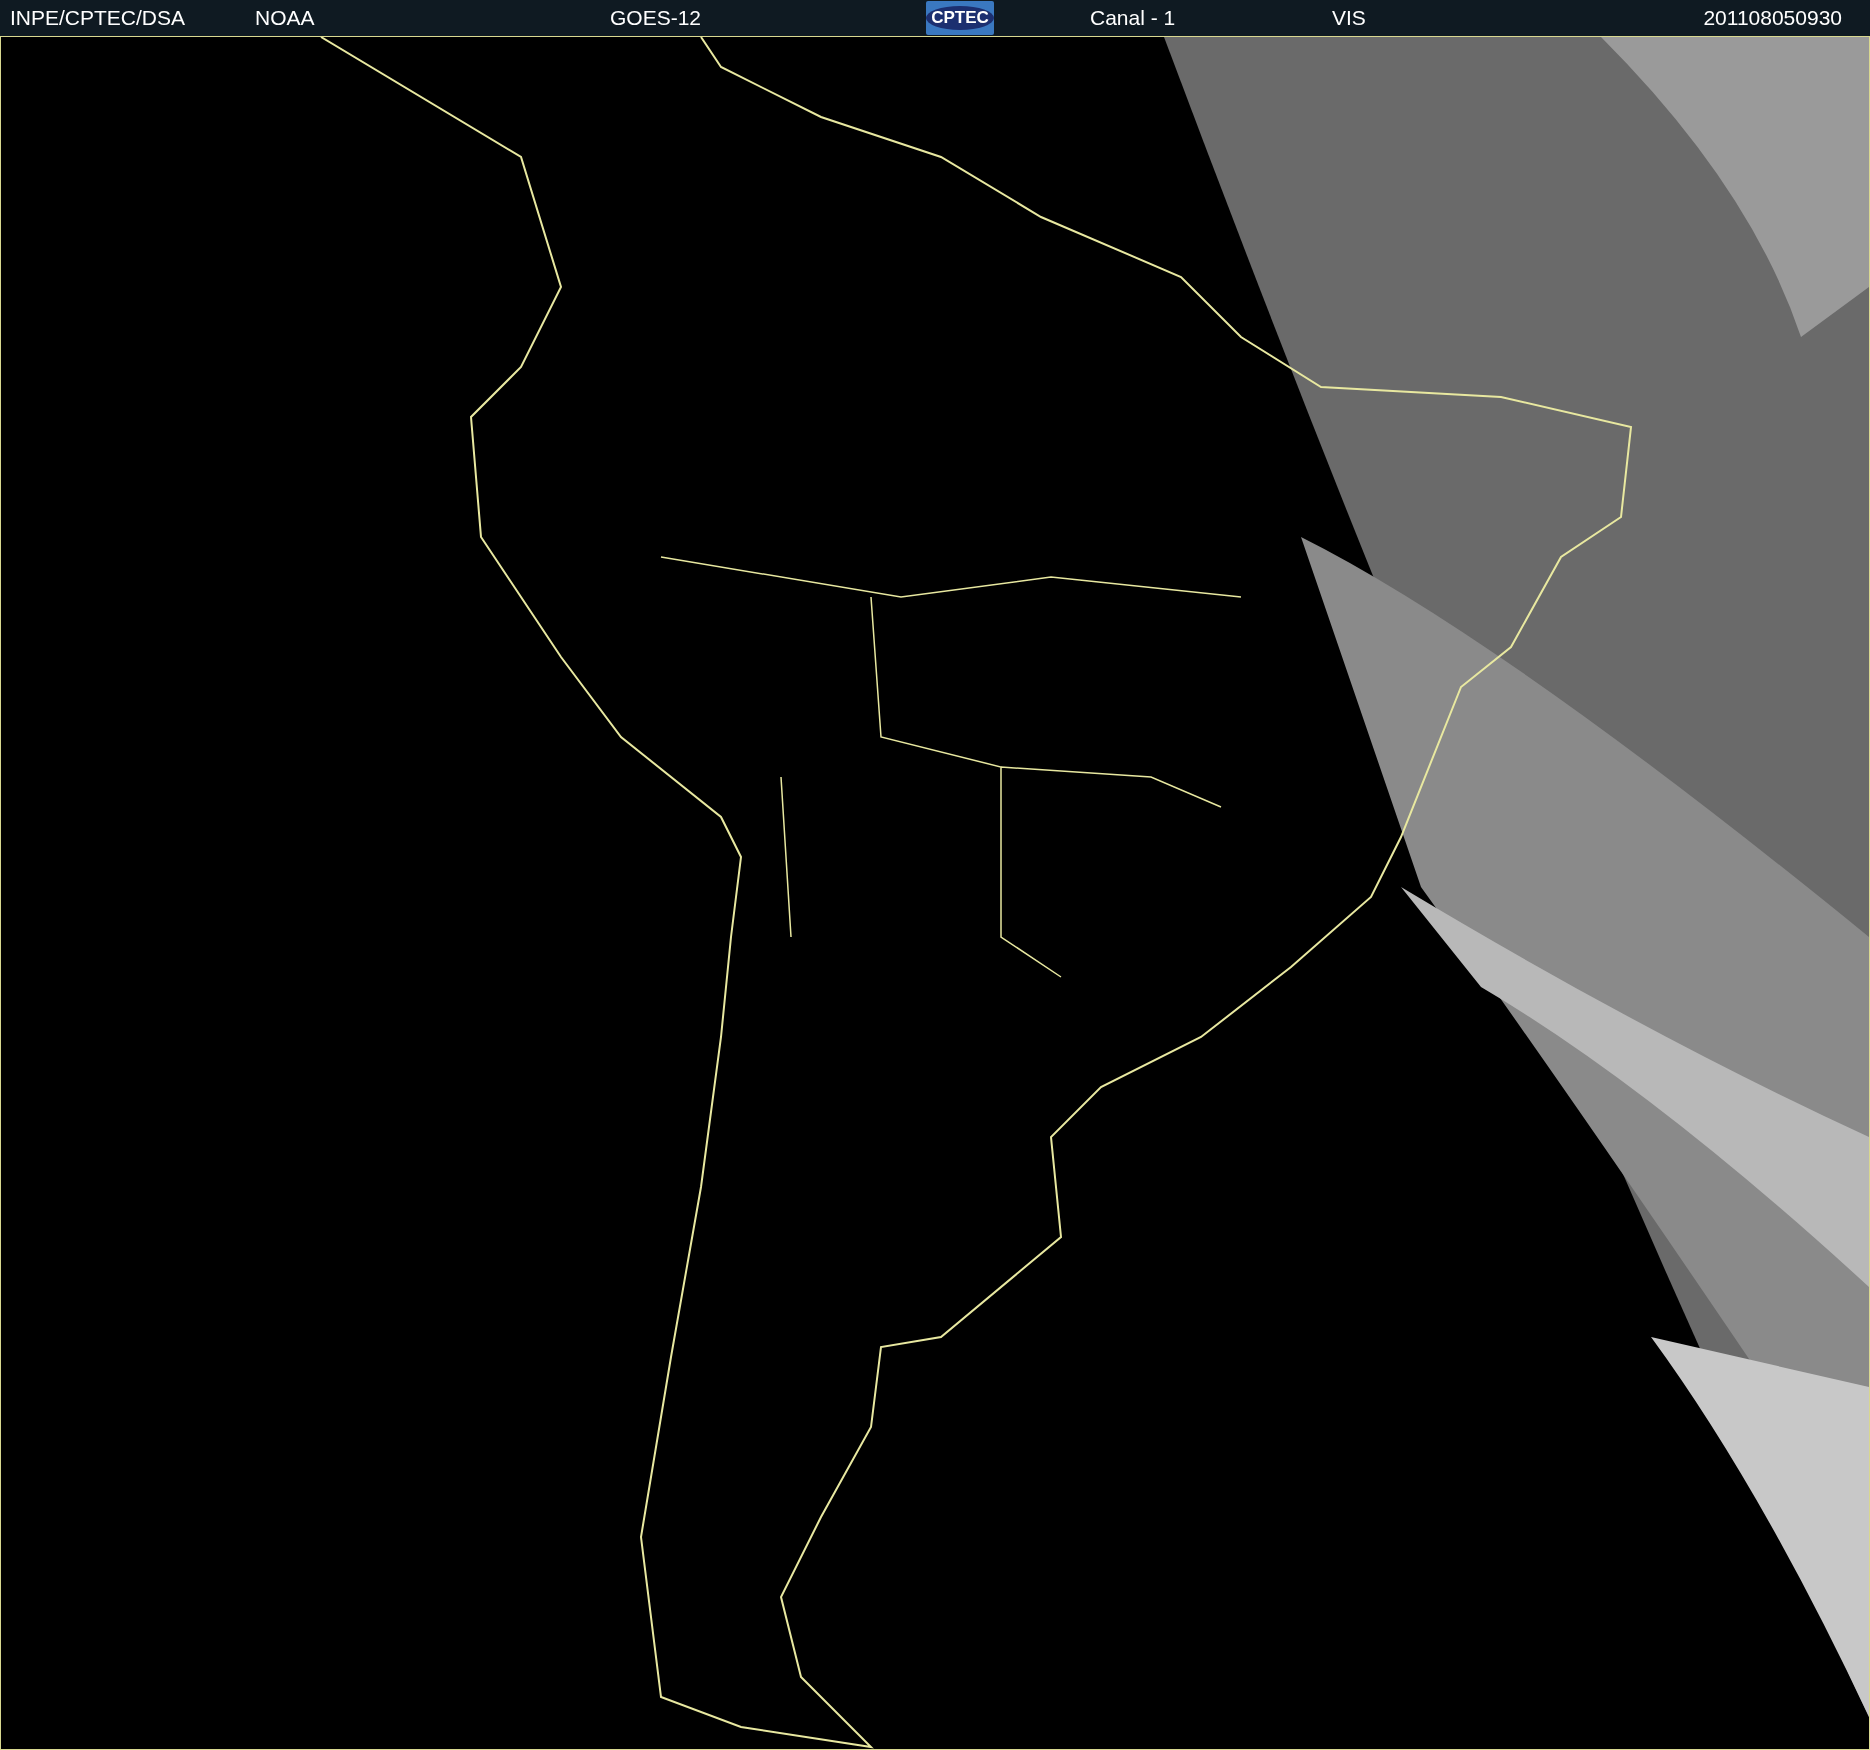  Describe the element at coordinates (1133, 18) in the screenshot. I see `header-label: Canal - 1` at that location.